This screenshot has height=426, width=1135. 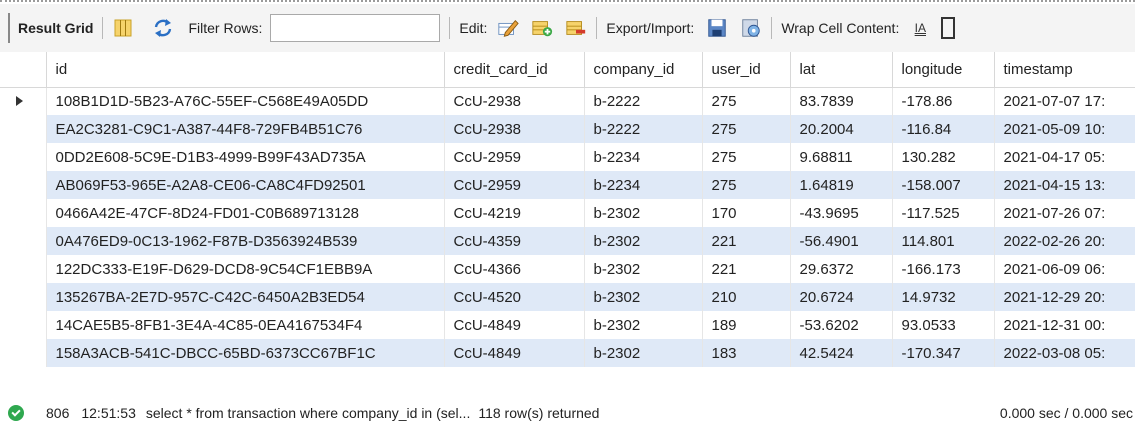 I want to click on table-cell: -116.84, so click(x=943, y=129).